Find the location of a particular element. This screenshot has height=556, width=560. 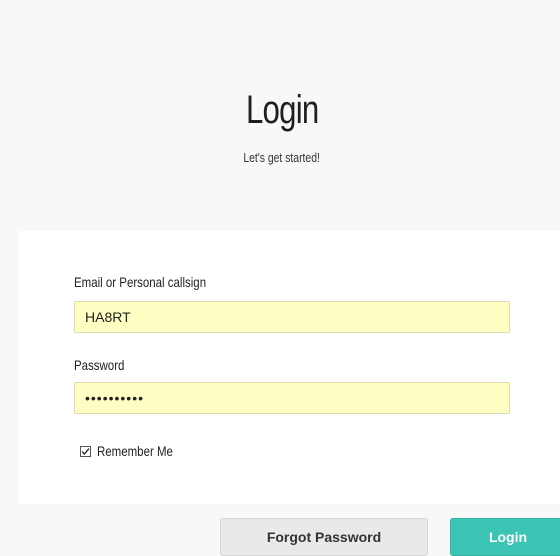

forgot-password-button: Forgot Password is located at coordinates (324, 537).